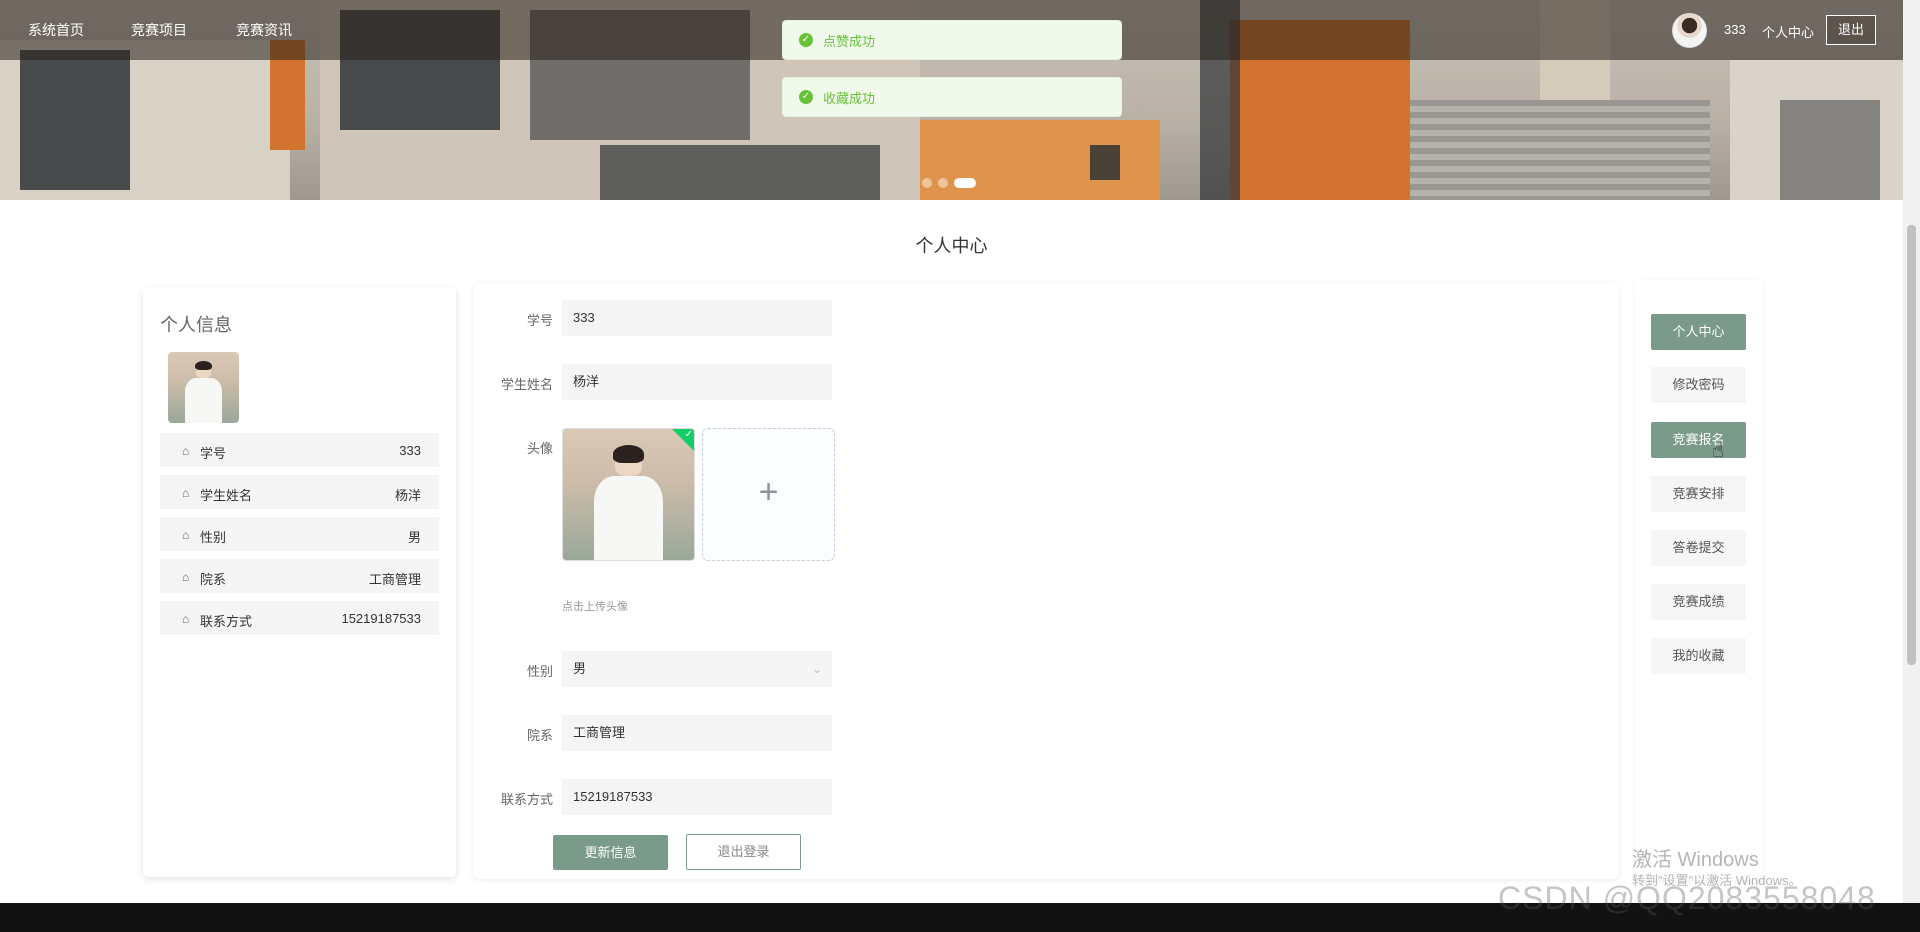 Image resolution: width=1920 pixels, height=932 pixels. Describe the element at coordinates (1698, 656) in the screenshot. I see `menu-my-favorites: 我的收藏` at that location.